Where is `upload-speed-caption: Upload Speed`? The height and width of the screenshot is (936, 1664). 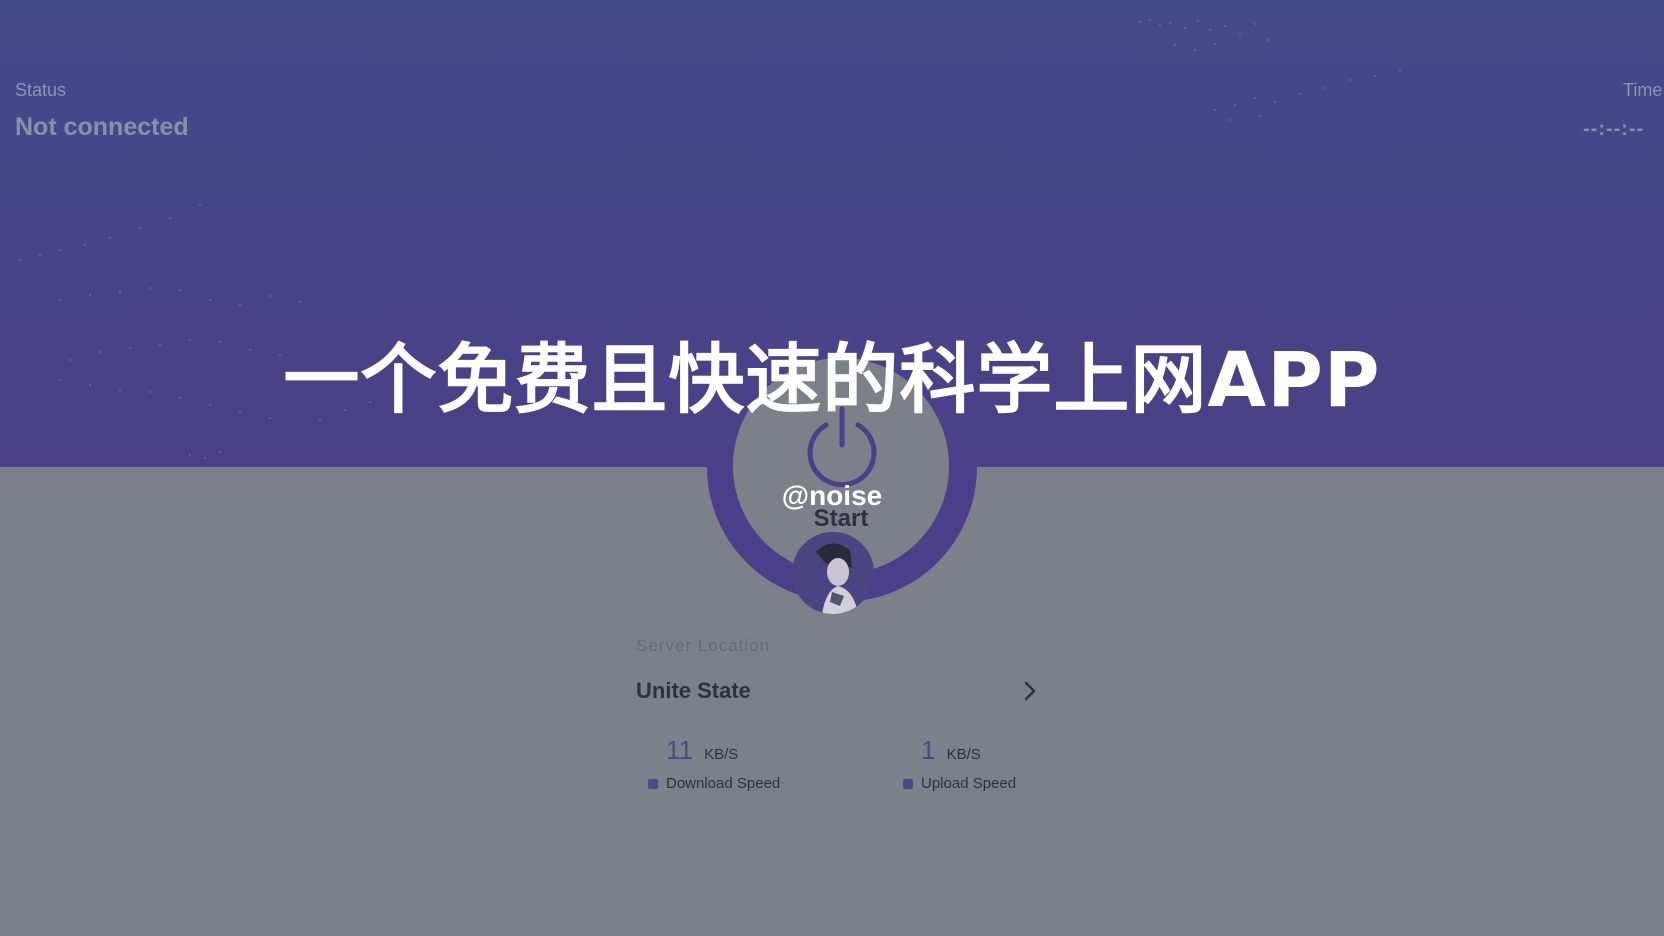 upload-speed-caption: Upload Speed is located at coordinates (959, 783).